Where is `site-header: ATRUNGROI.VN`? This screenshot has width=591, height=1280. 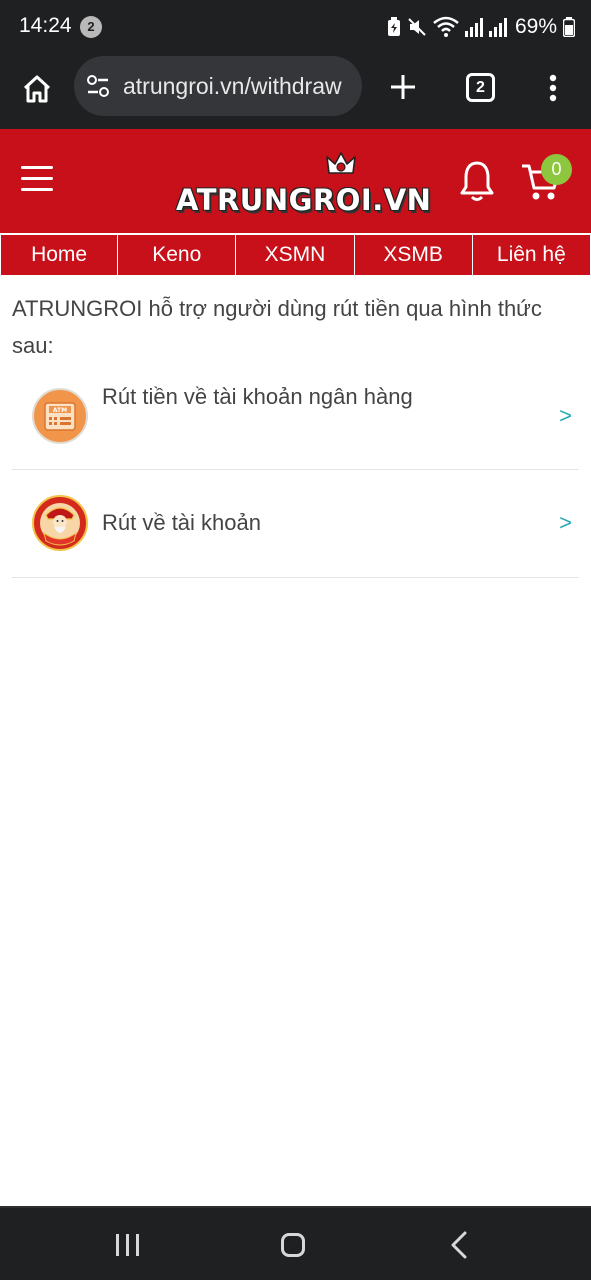
site-header: ATRUNGROI.VN is located at coordinates (295, 181).